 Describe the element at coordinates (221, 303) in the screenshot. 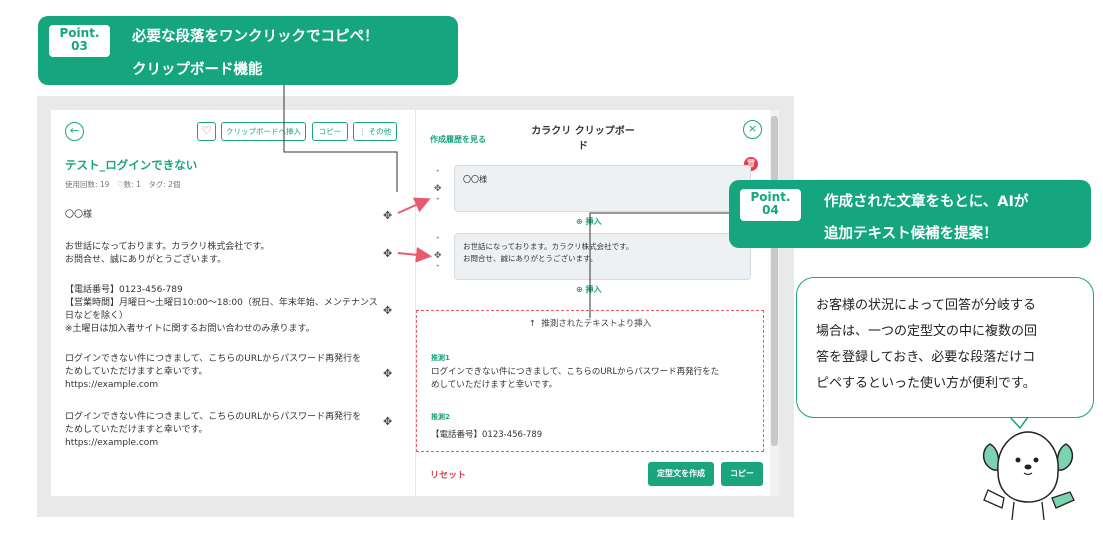

I see `paragraph-line: 【営業時間】月曜日～土曜日10:00～18:00（祝日、年末年始、メンテナンス` at that location.